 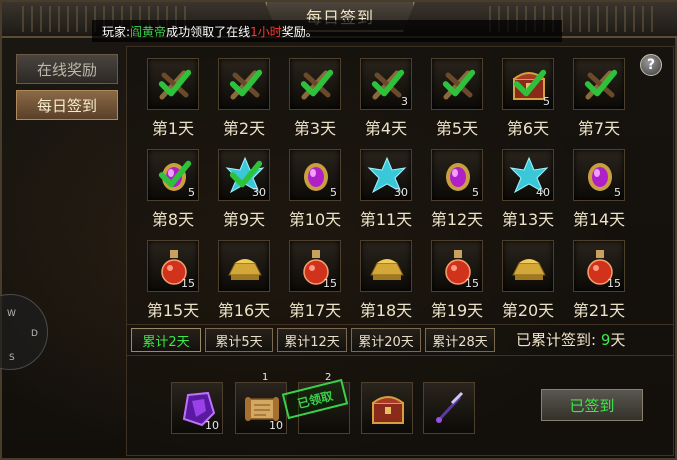 I want to click on compass-s: S, so click(x=12, y=358).